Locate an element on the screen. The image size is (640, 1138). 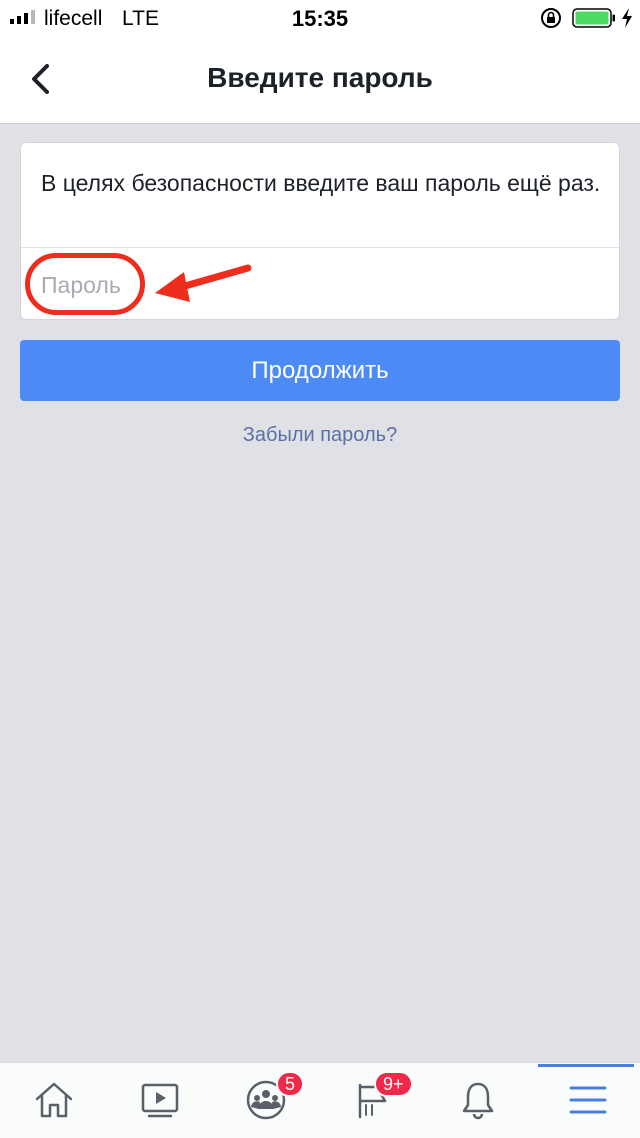
bell-icon is located at coordinates (478, 1101).